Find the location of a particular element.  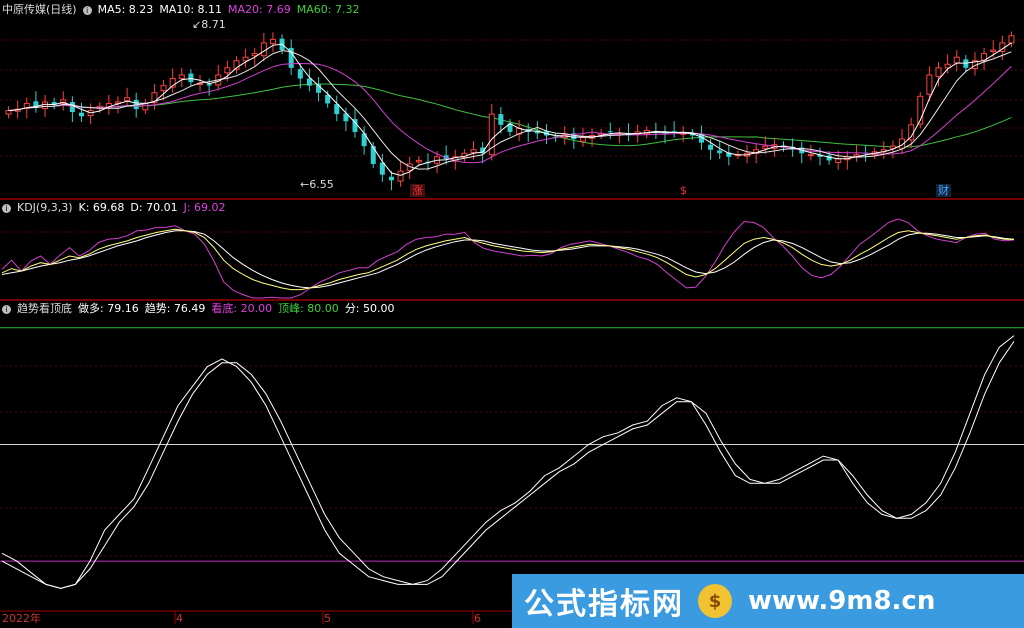

kdj-legend-item-1: D: 70.01 is located at coordinates (154, 207).